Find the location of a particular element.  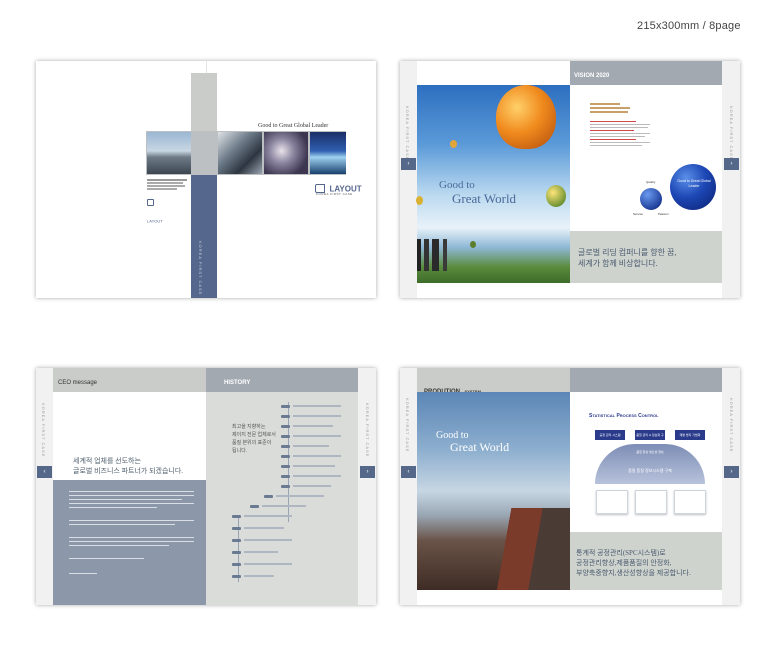

cover-logo-sub: KOREA FIRST CASE is located at coordinates (334, 194).